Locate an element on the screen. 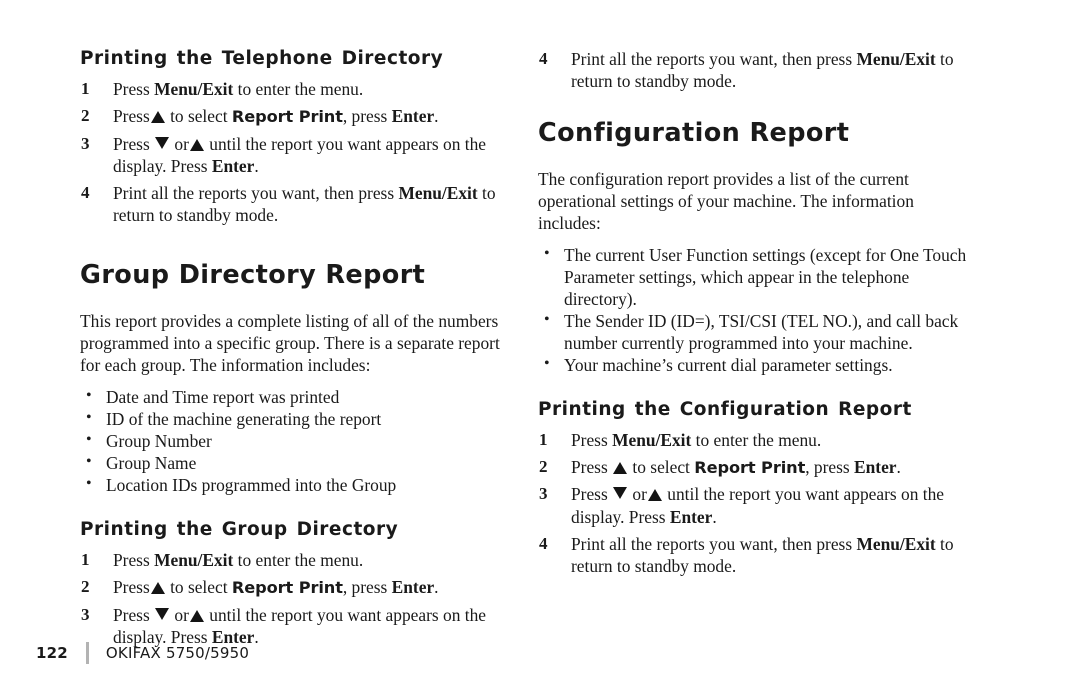 This screenshot has height=698, width=1080. bullet-item: Location IDs programmed into the Group is located at coordinates (296, 485).